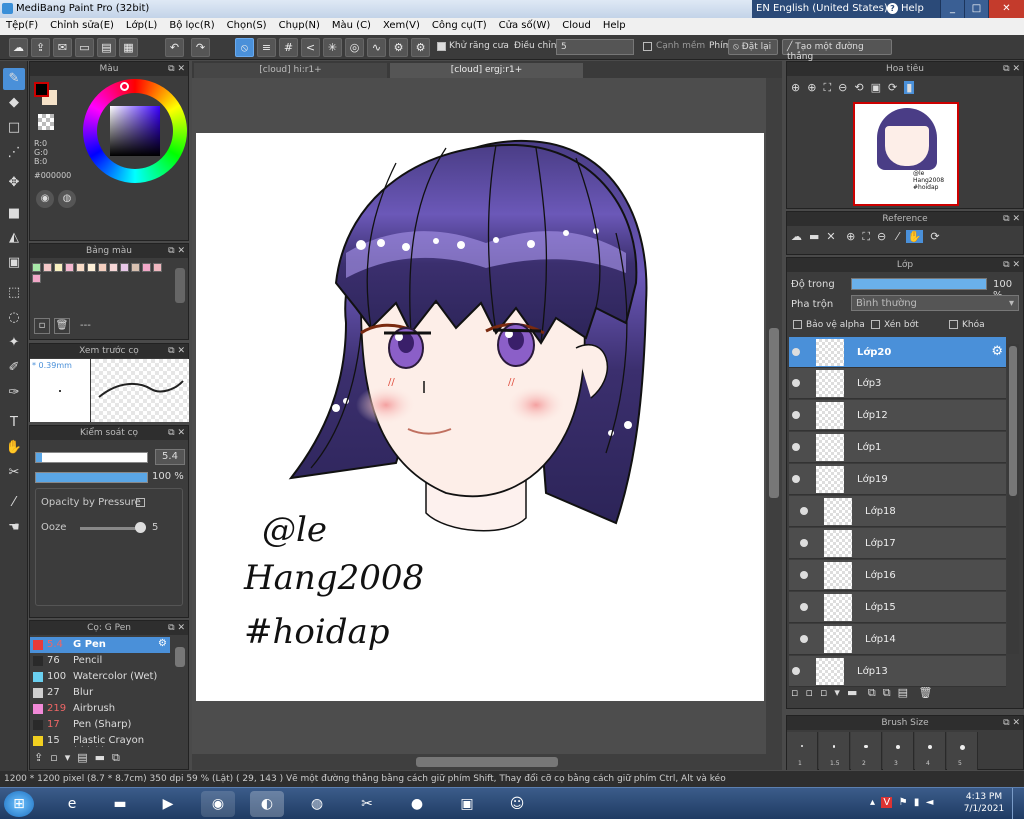  I want to click on rotate-right-icon: ⟳, so click(892, 87).